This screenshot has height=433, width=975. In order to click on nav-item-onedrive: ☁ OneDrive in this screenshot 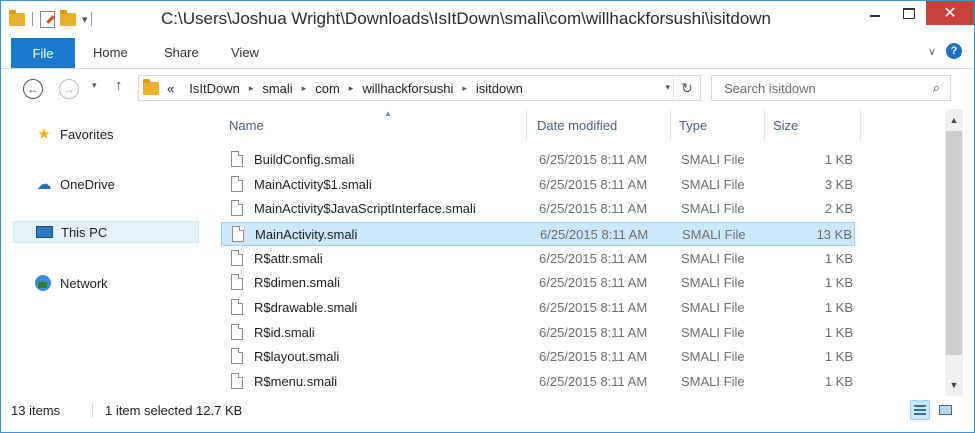, I will do `click(75, 184)`.